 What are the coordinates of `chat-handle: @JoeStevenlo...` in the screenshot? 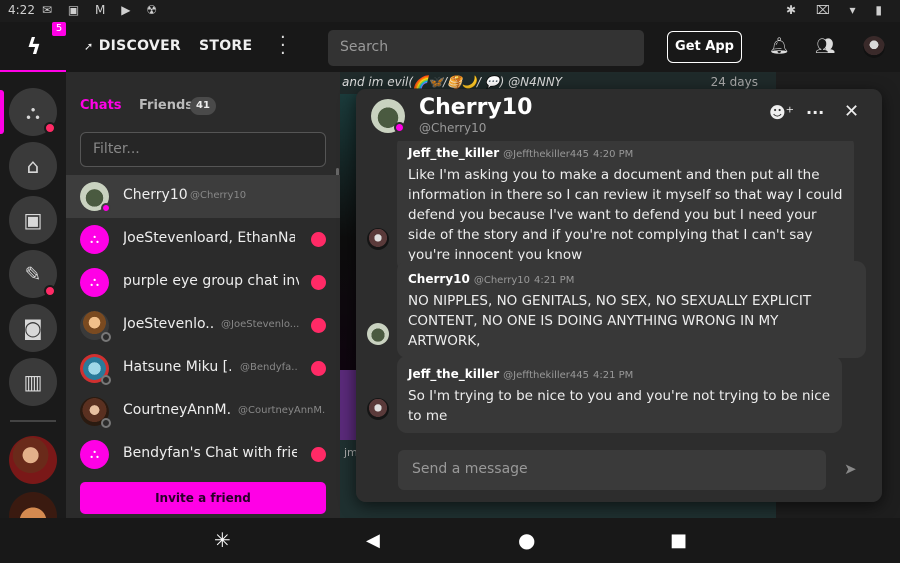 It's located at (260, 324).